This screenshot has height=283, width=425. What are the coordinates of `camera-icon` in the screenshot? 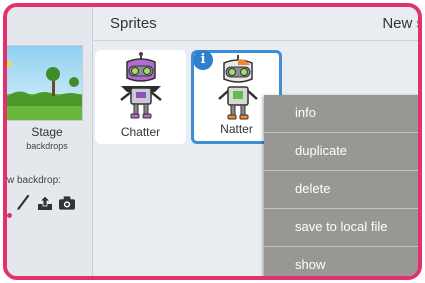 It's located at (67, 203).